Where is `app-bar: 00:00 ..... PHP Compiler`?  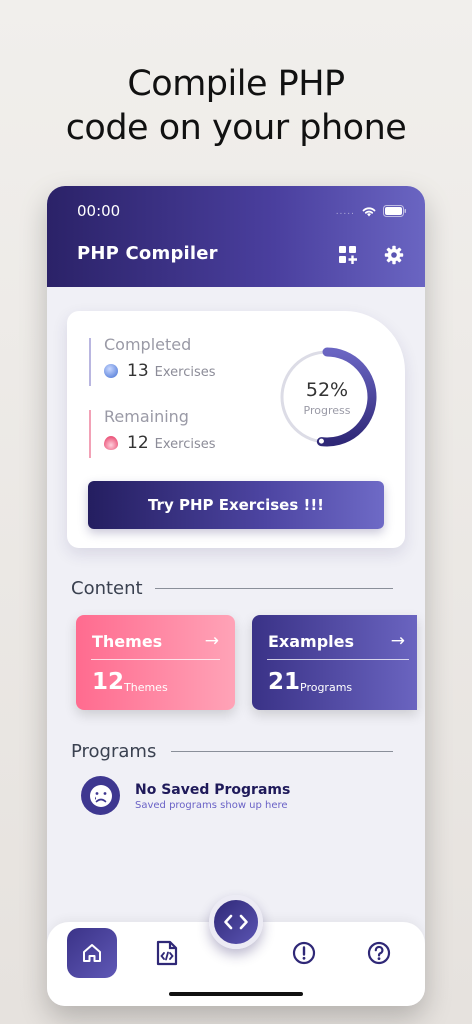
app-bar: 00:00 ..... PHP Compiler is located at coordinates (236, 236).